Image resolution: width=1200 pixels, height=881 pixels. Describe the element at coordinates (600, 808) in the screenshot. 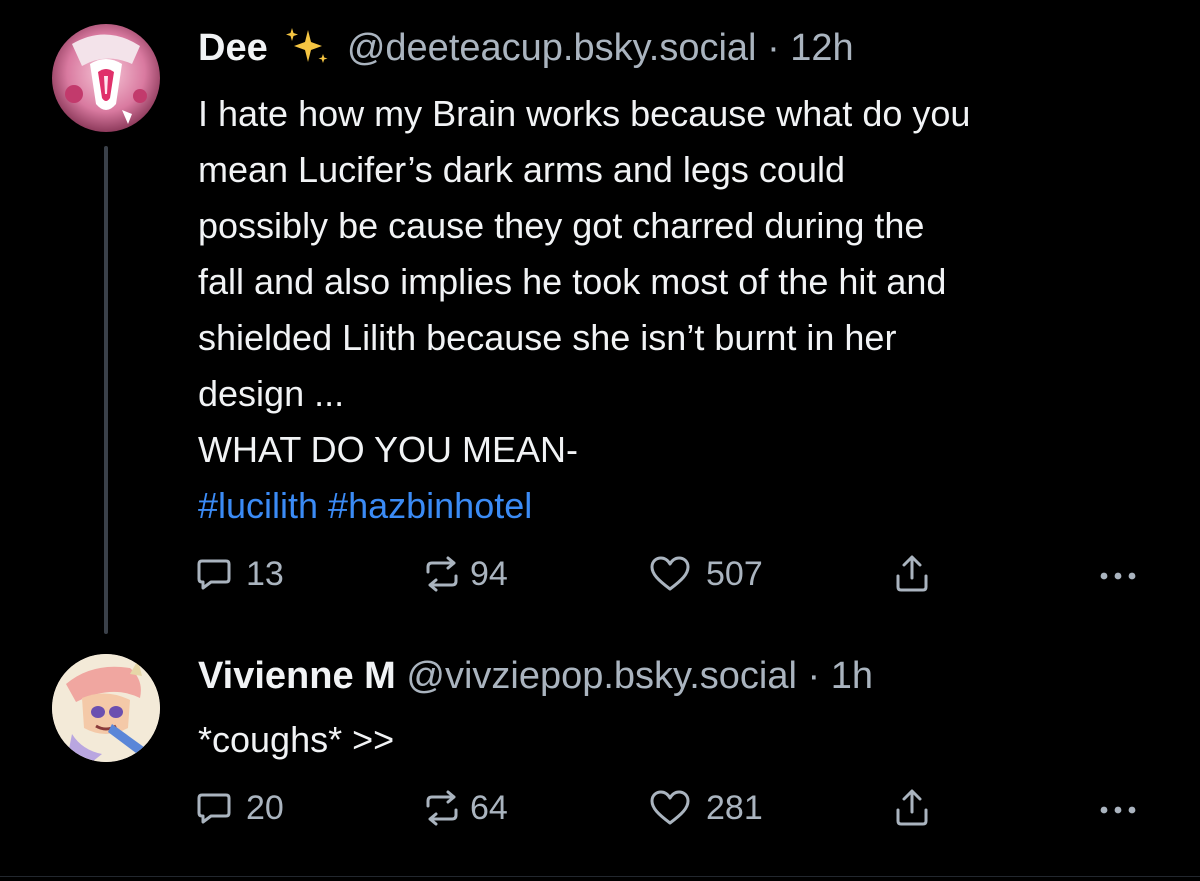

I see `action-bar: 20 64 281` at that location.